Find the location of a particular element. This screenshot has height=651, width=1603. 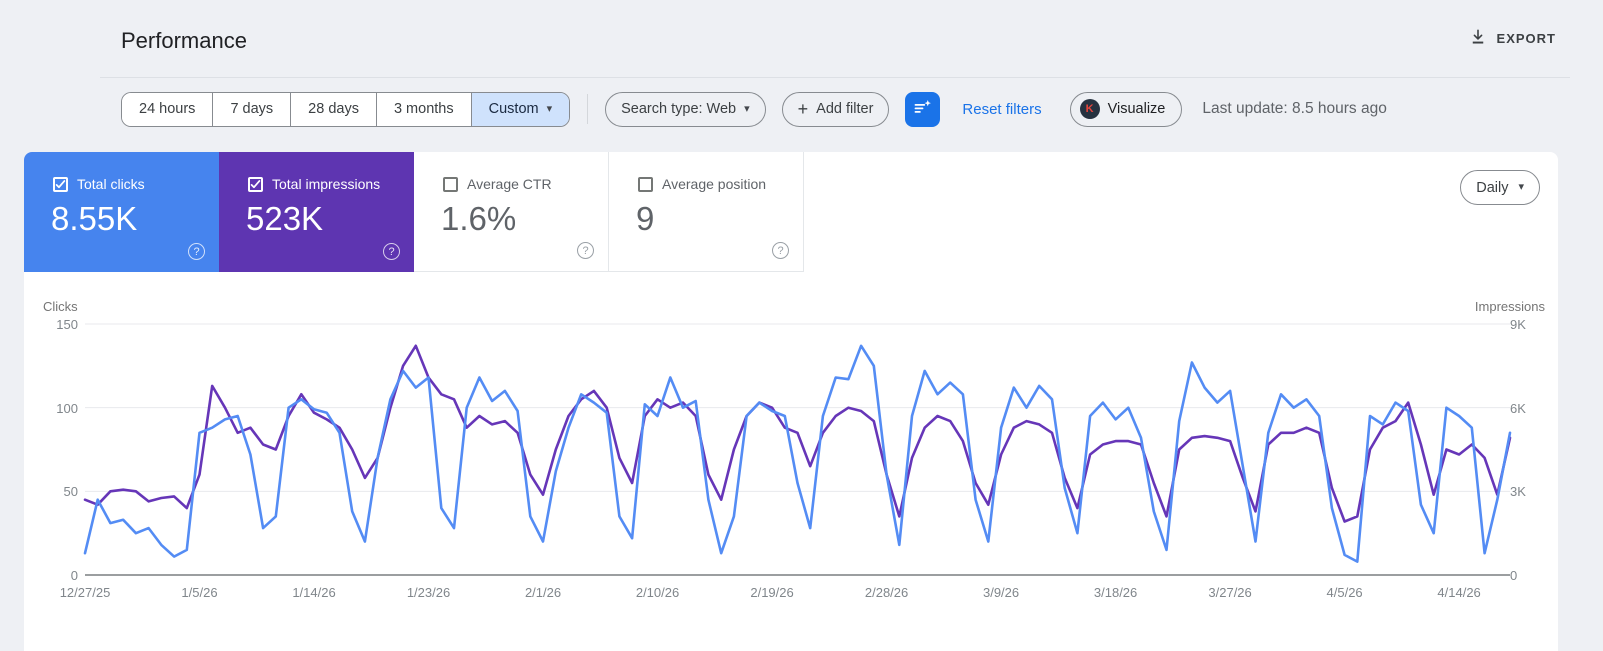

download-icon is located at coordinates (1478, 38).